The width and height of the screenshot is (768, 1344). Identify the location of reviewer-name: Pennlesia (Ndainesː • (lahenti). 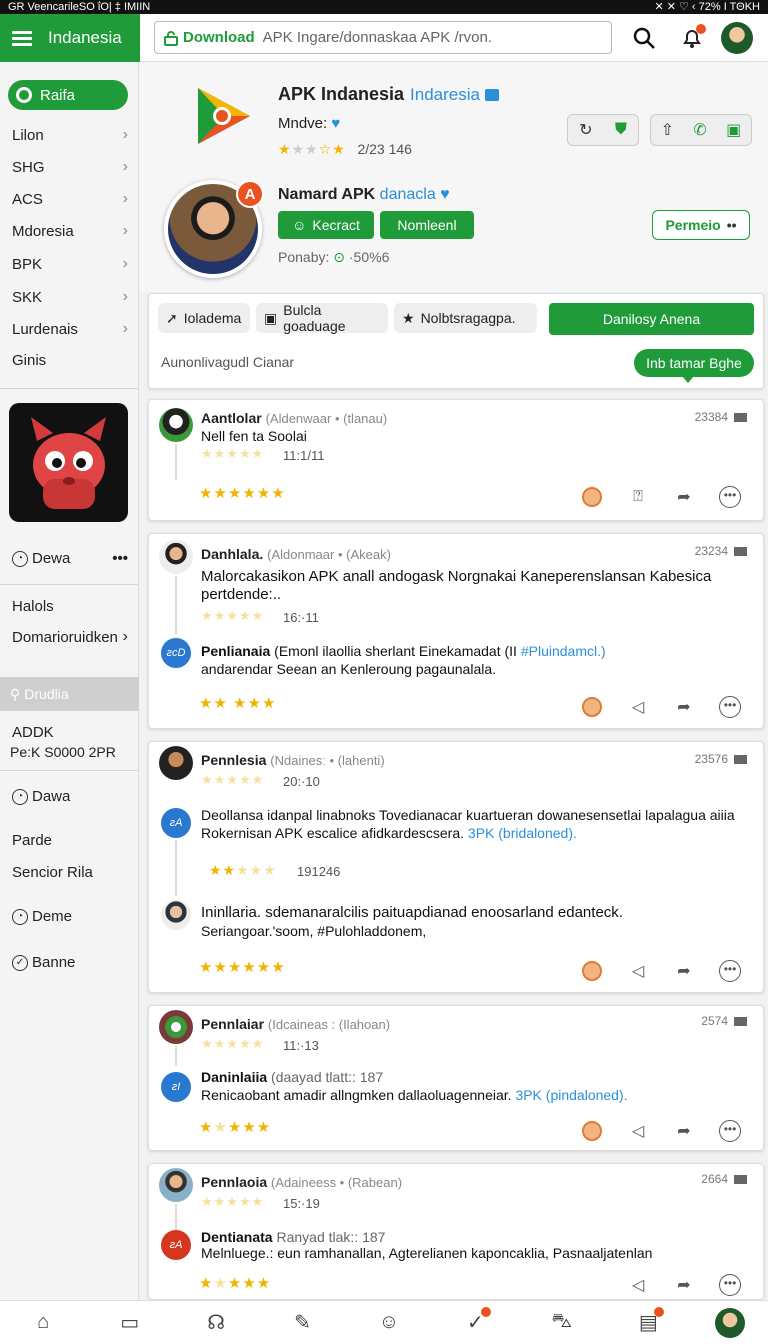
(293, 760).